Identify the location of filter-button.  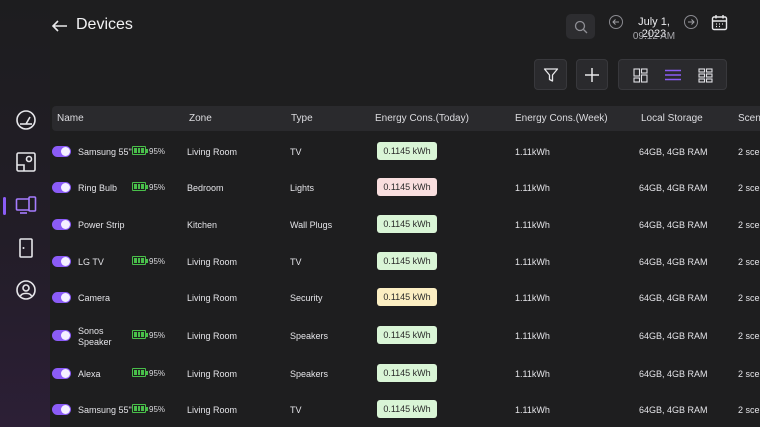
(550, 74).